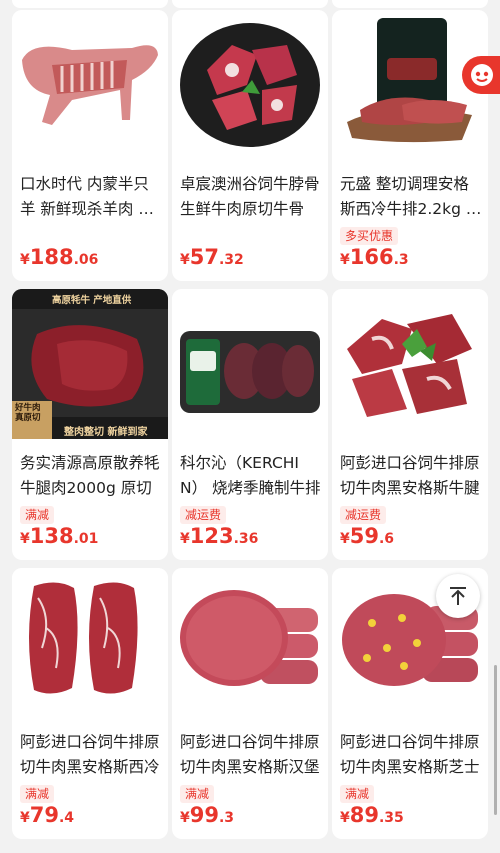 The width and height of the screenshot is (500, 853). What do you see at coordinates (481, 75) in the screenshot?
I see `jd-mascot-icon` at bounding box center [481, 75].